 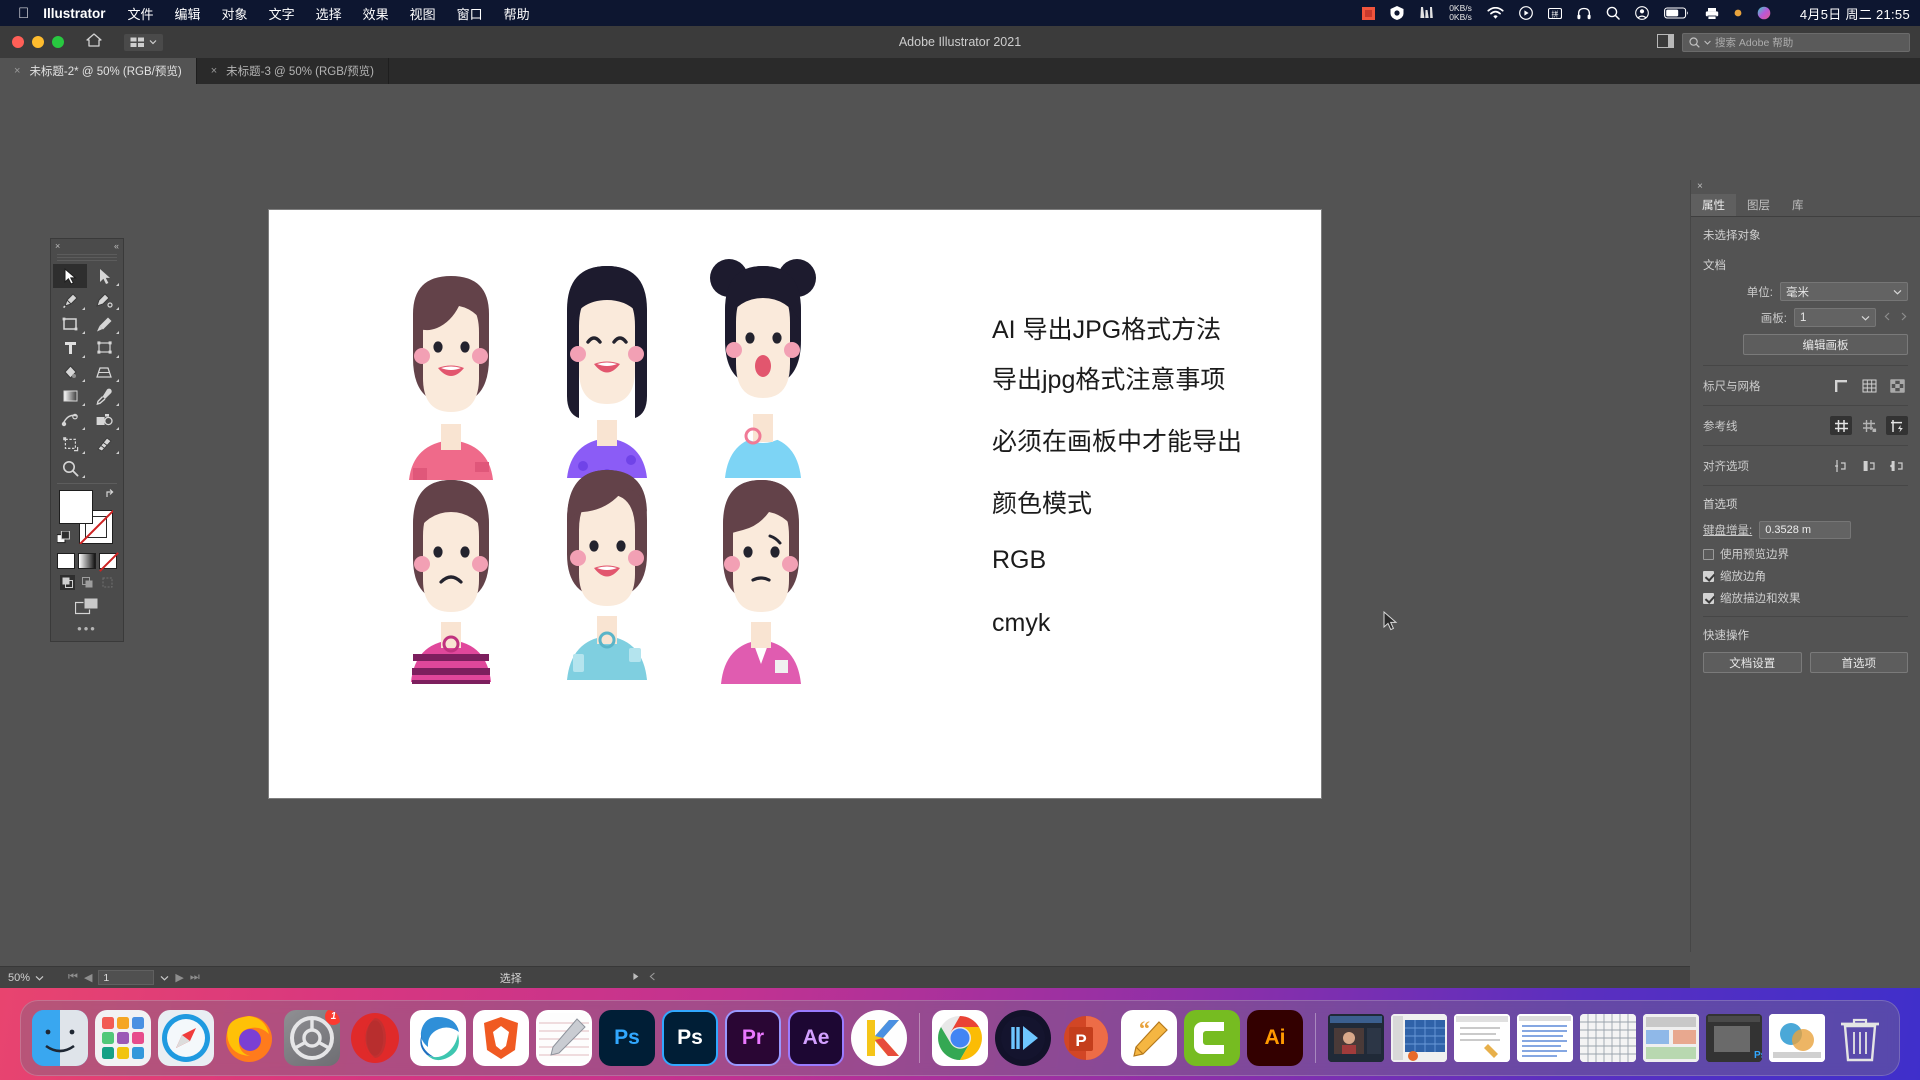 I want to click on shape-builder-tool, so click(x=70, y=372).